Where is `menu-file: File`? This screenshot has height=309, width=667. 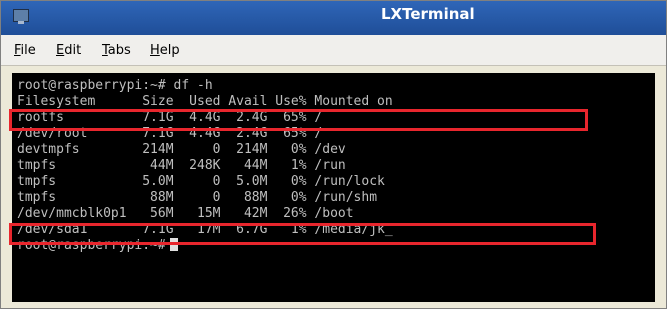
menu-file: File is located at coordinates (25, 50).